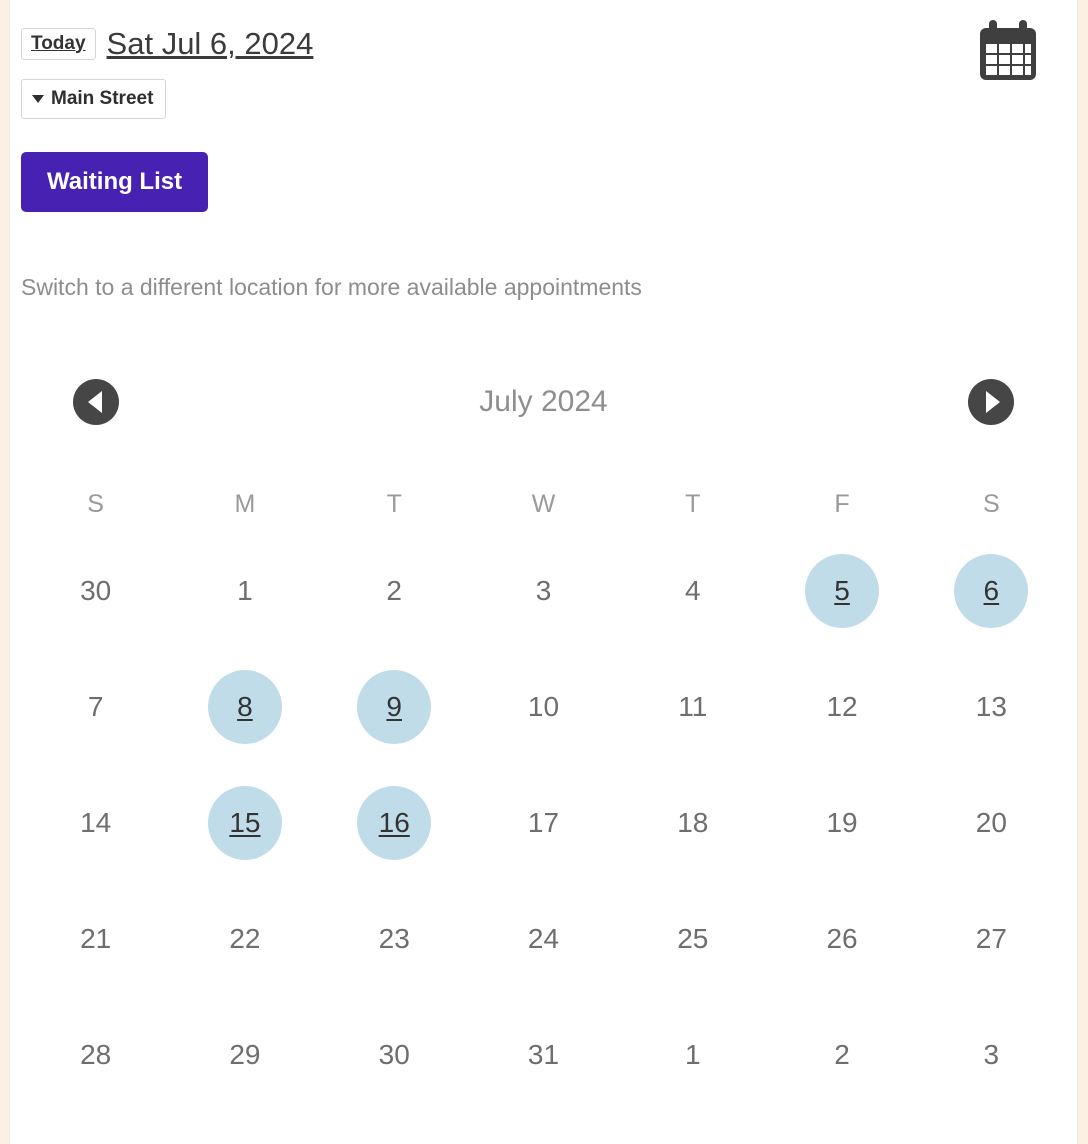 This screenshot has height=1144, width=1088. I want to click on calendar-day-available: 16, so click(394, 823).